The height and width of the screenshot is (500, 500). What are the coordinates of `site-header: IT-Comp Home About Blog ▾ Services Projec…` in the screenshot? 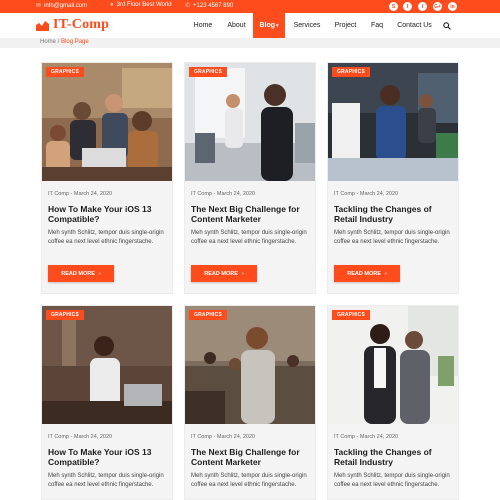 It's located at (250, 25).